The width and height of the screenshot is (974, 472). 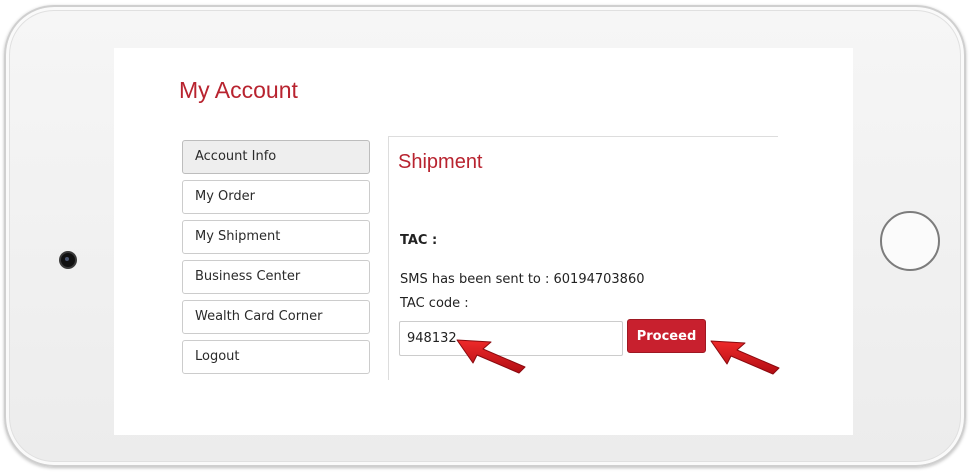 What do you see at coordinates (419, 240) in the screenshot?
I see `tac-label: TAC :` at bounding box center [419, 240].